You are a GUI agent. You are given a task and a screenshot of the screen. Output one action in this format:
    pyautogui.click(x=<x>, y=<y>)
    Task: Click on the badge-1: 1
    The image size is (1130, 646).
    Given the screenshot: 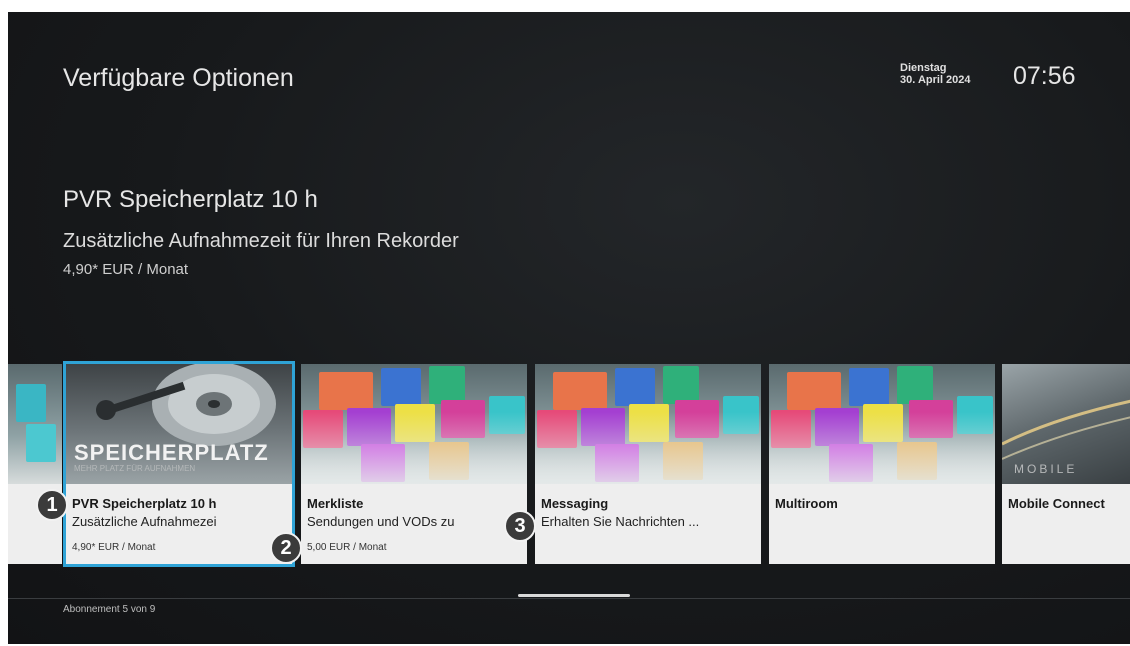 What is the action you would take?
    pyautogui.click(x=52, y=505)
    